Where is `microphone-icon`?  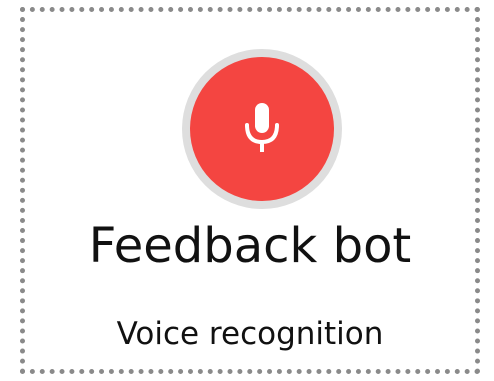
microphone-icon is located at coordinates (262, 129).